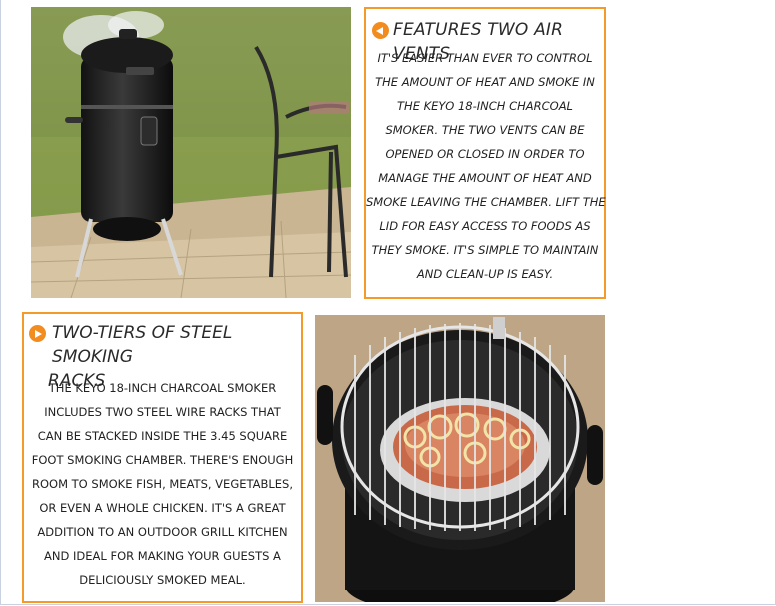 This screenshot has width=776, height=606. I want to click on play-left-icon, so click(380, 30).